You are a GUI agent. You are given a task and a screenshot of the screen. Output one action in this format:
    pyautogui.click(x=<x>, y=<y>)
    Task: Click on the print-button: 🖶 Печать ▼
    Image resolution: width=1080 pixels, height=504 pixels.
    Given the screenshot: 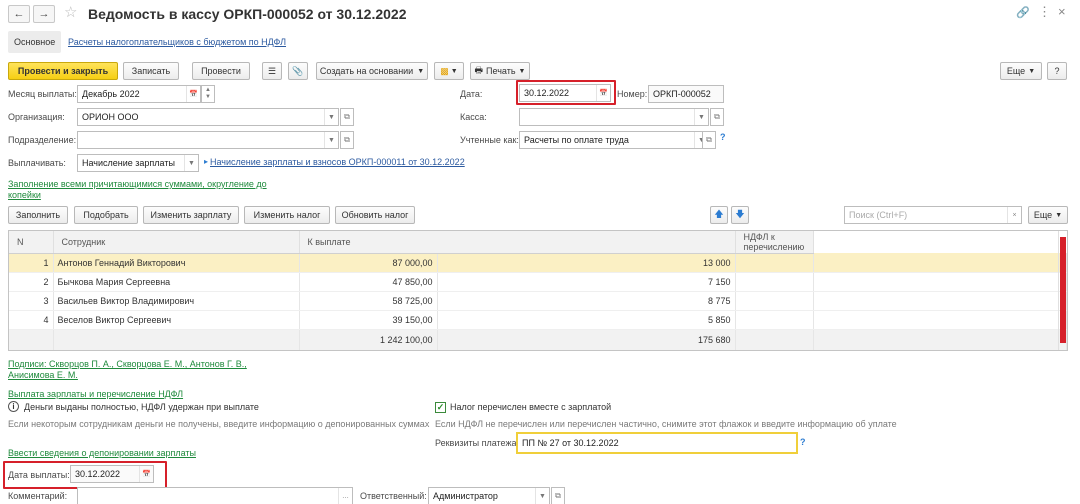 What is the action you would take?
    pyautogui.click(x=500, y=71)
    